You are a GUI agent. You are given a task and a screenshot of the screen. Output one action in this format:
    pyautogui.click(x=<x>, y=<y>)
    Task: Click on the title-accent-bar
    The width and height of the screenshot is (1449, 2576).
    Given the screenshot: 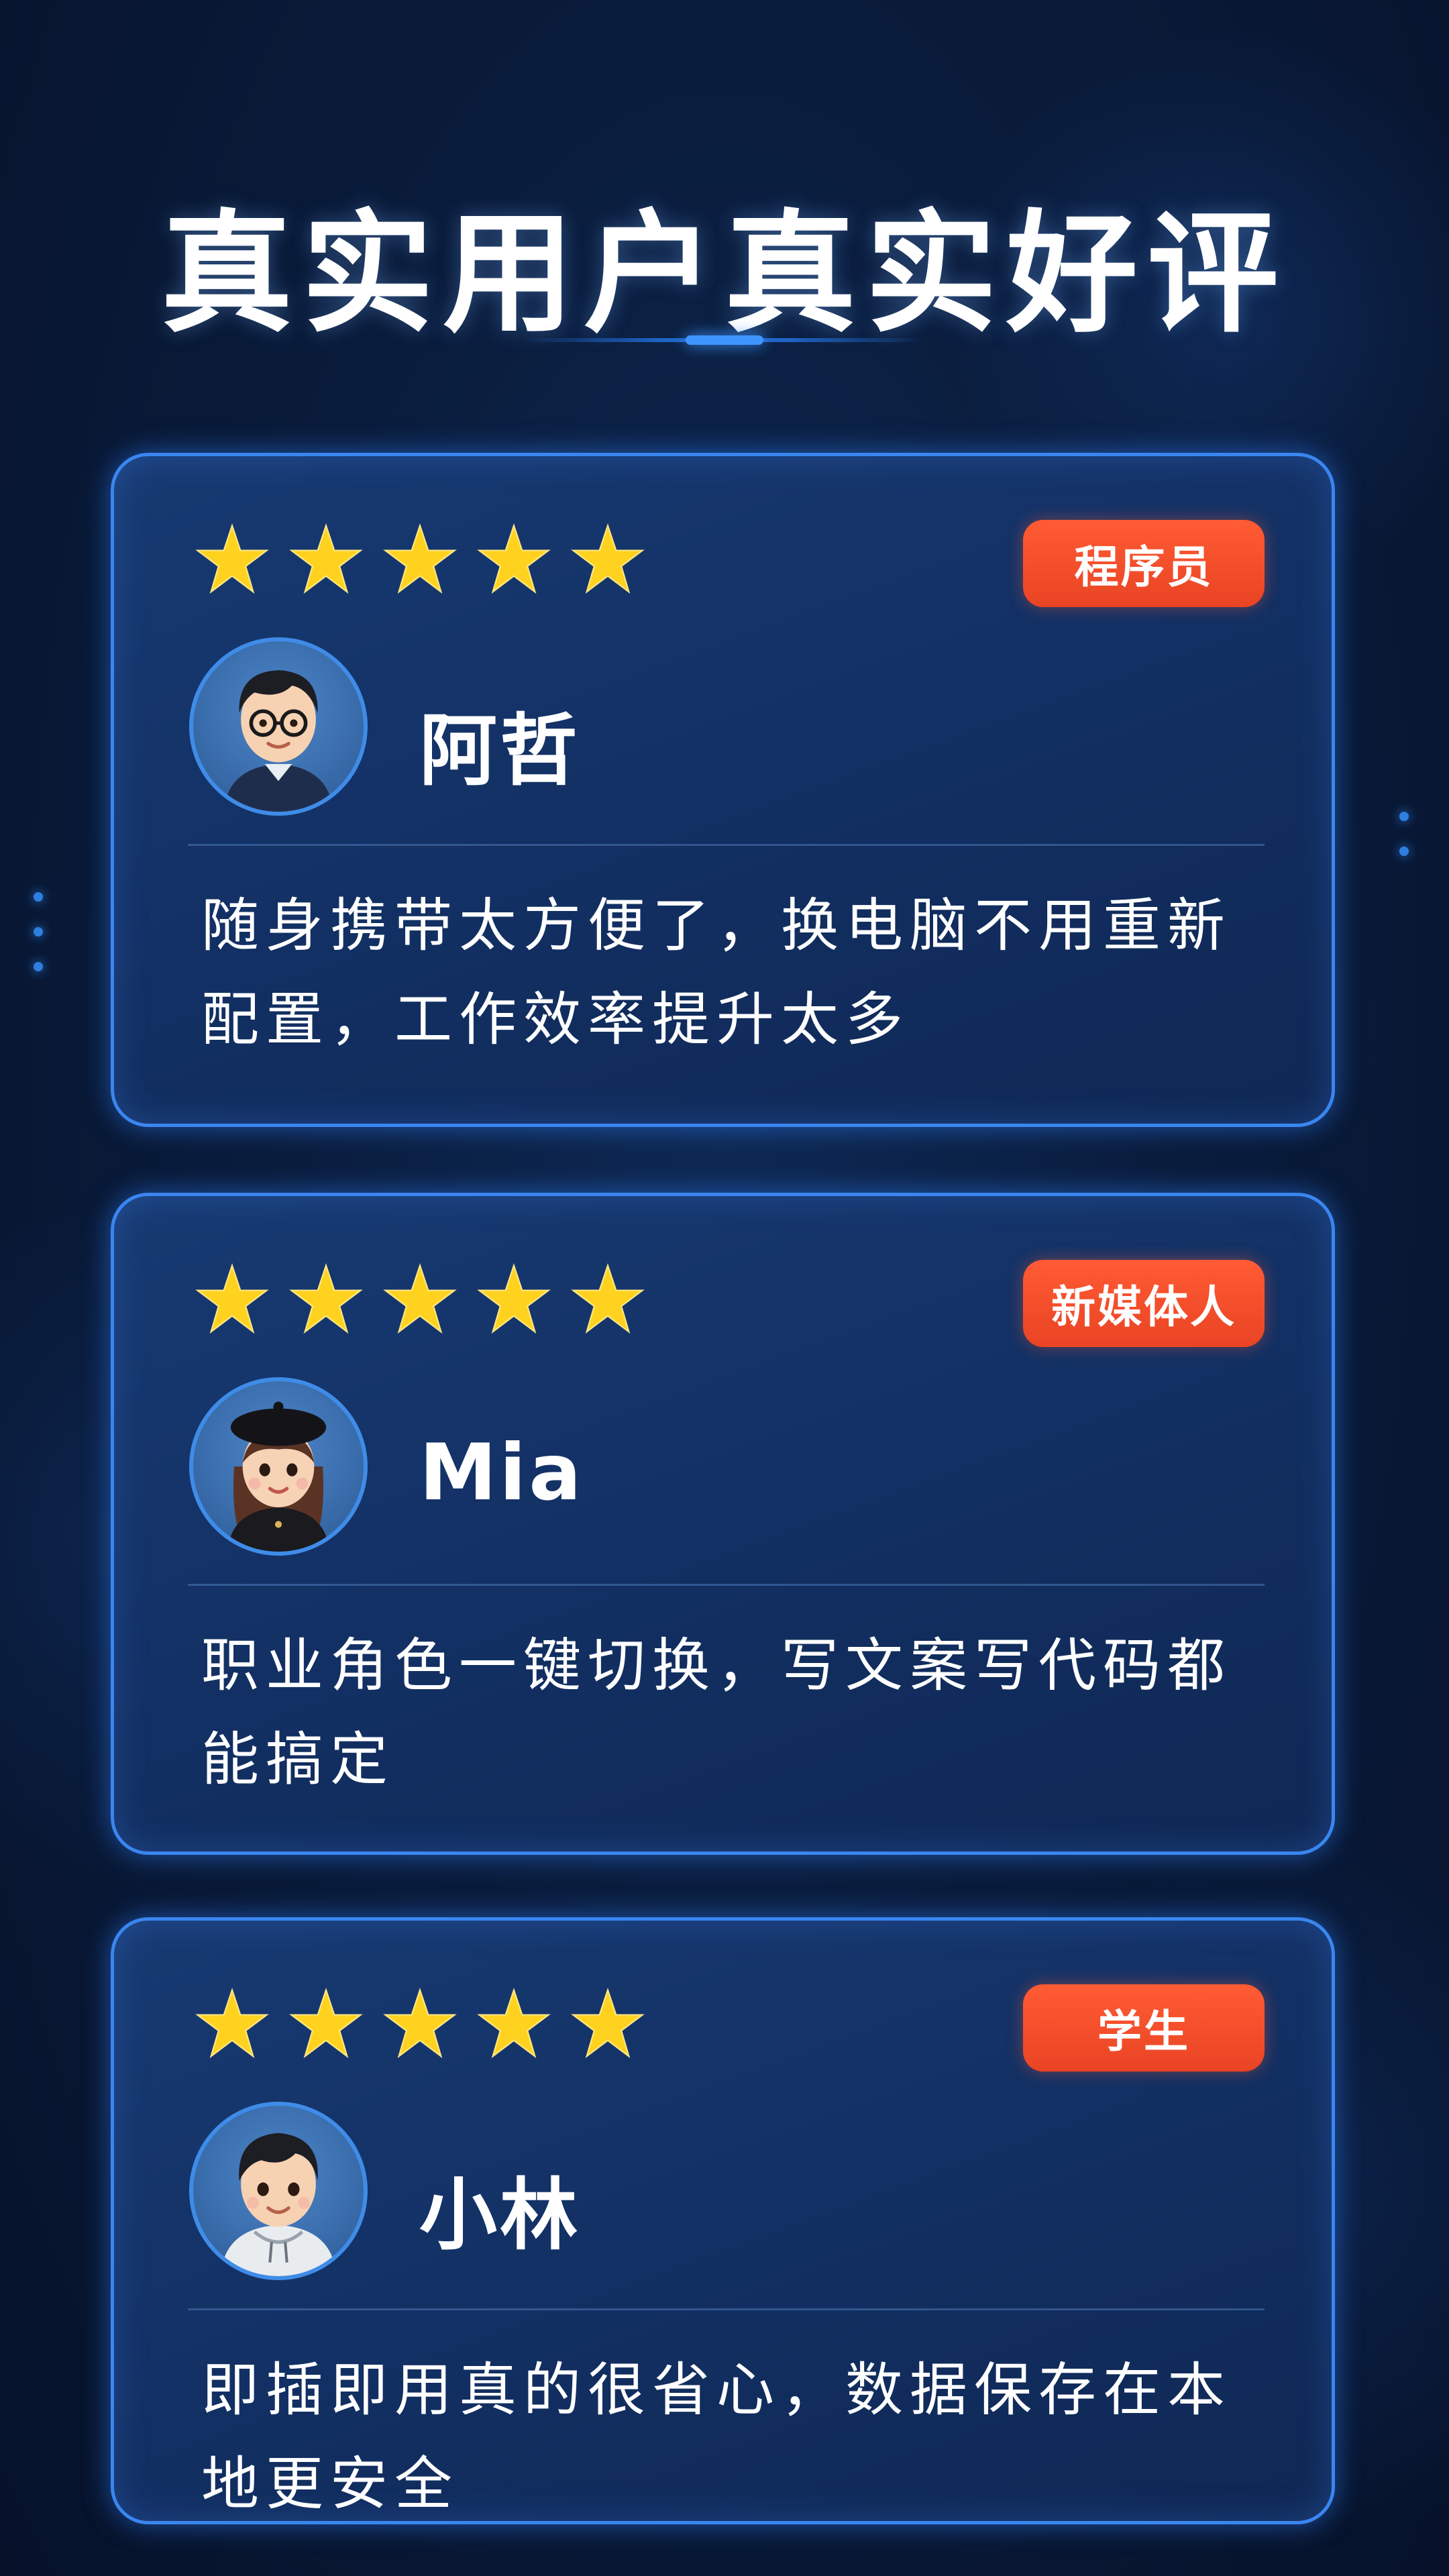 What is the action you would take?
    pyautogui.click(x=724, y=340)
    